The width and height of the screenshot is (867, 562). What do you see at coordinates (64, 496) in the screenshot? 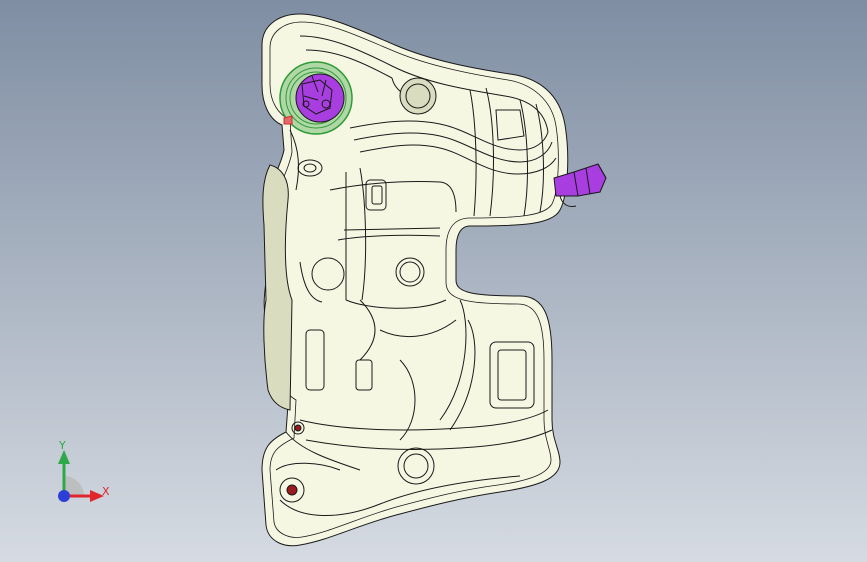
I see `z-axis-dot` at bounding box center [64, 496].